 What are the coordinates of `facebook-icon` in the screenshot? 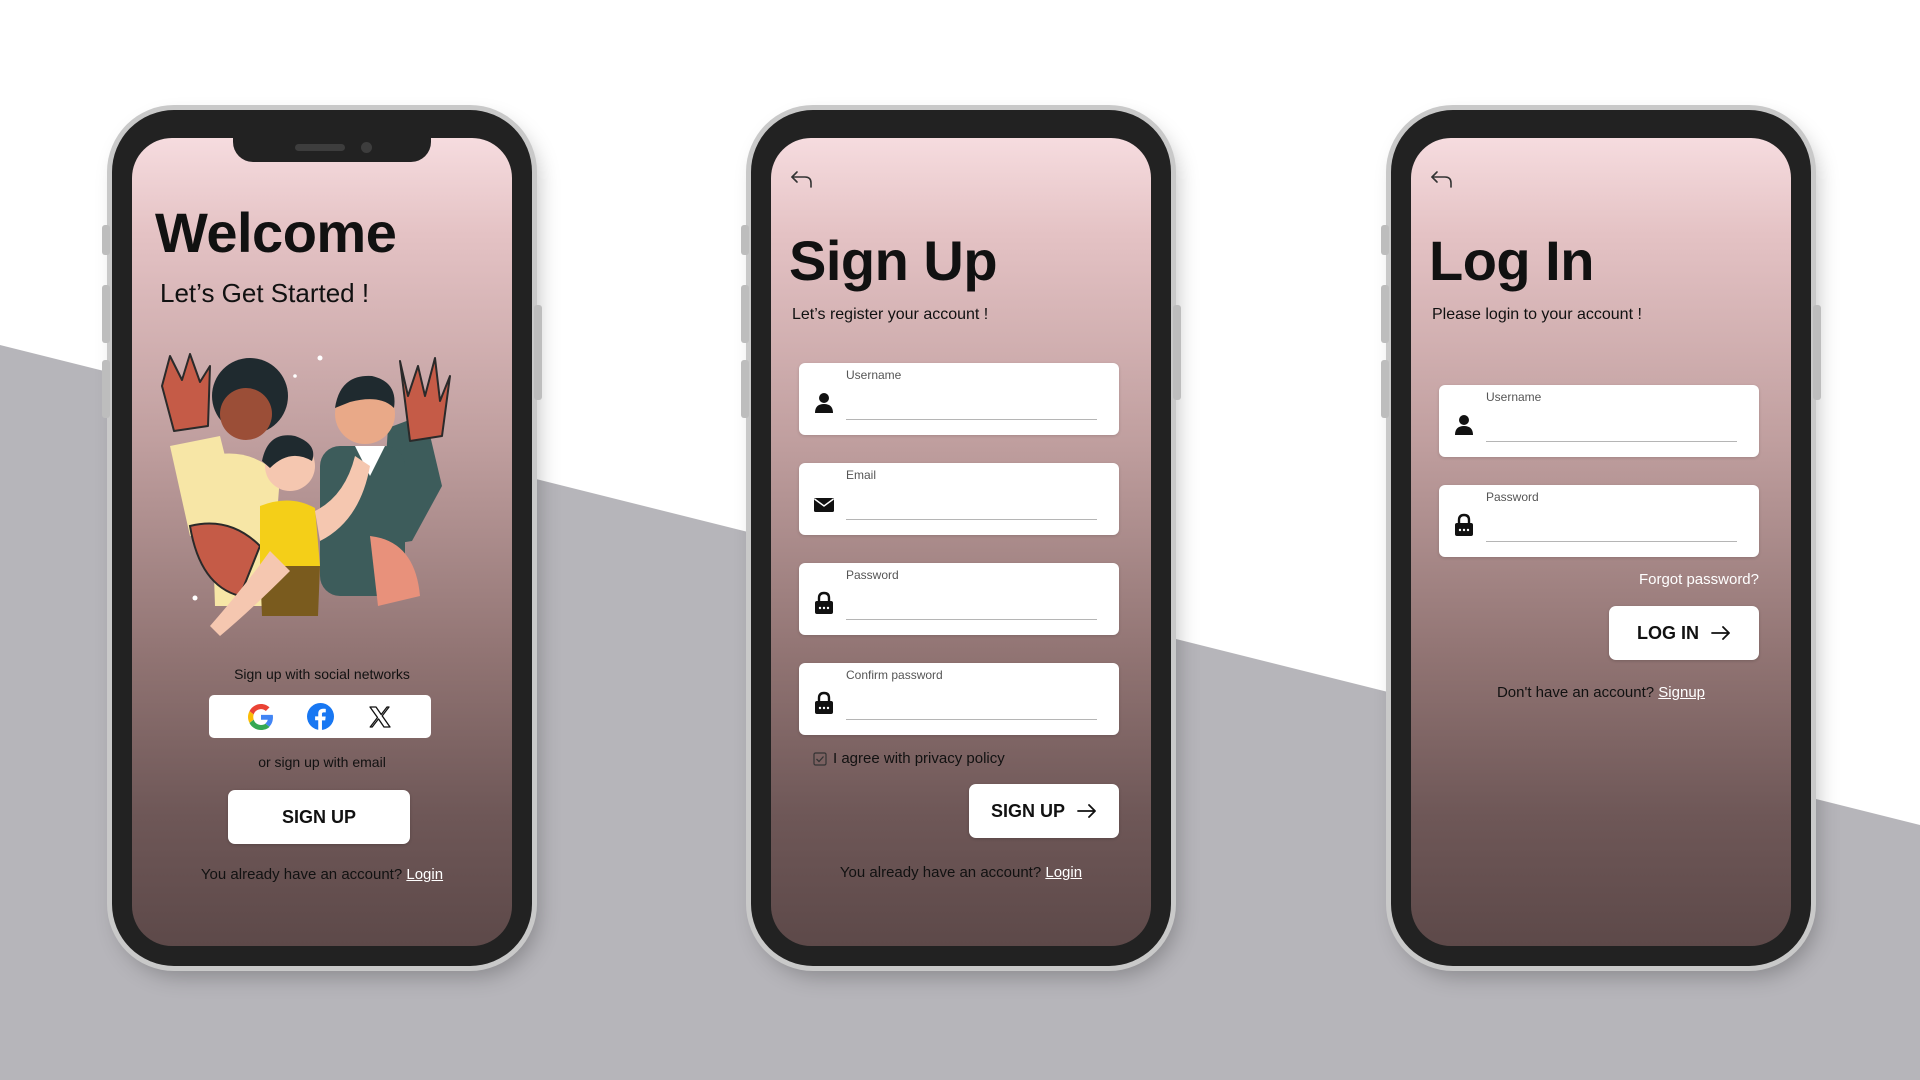 It's located at (321, 716).